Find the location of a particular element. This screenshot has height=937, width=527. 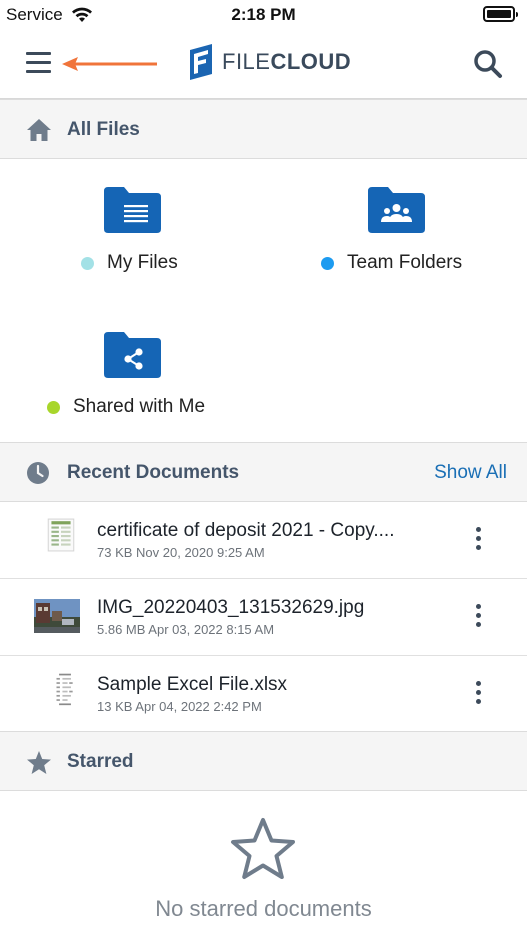

folder-shared-with-me: Shared with Me is located at coordinates (130, 370).